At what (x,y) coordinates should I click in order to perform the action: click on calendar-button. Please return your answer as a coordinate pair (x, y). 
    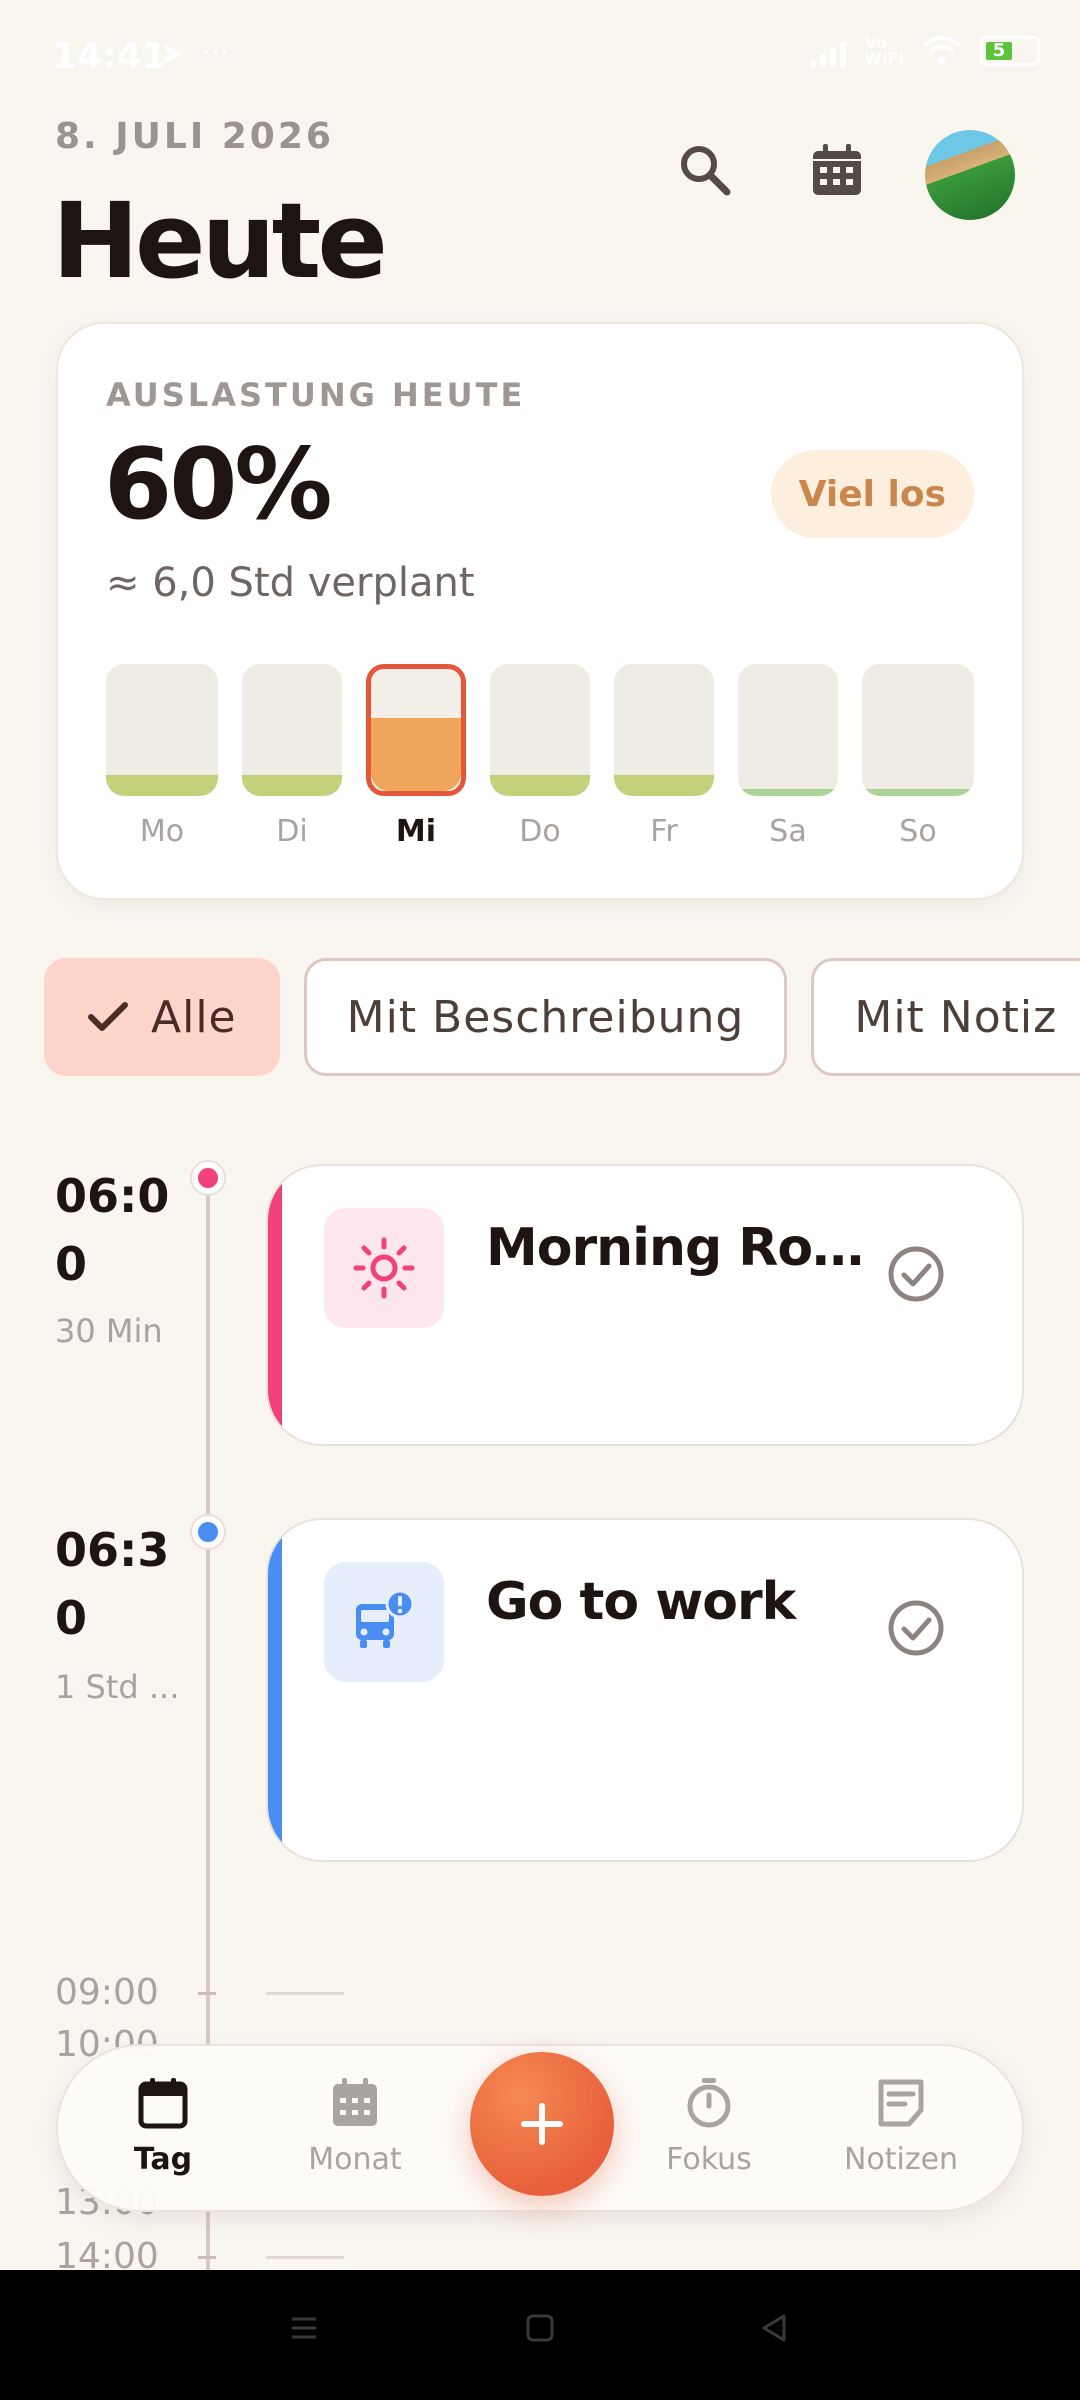
    Looking at the image, I should click on (837, 170).